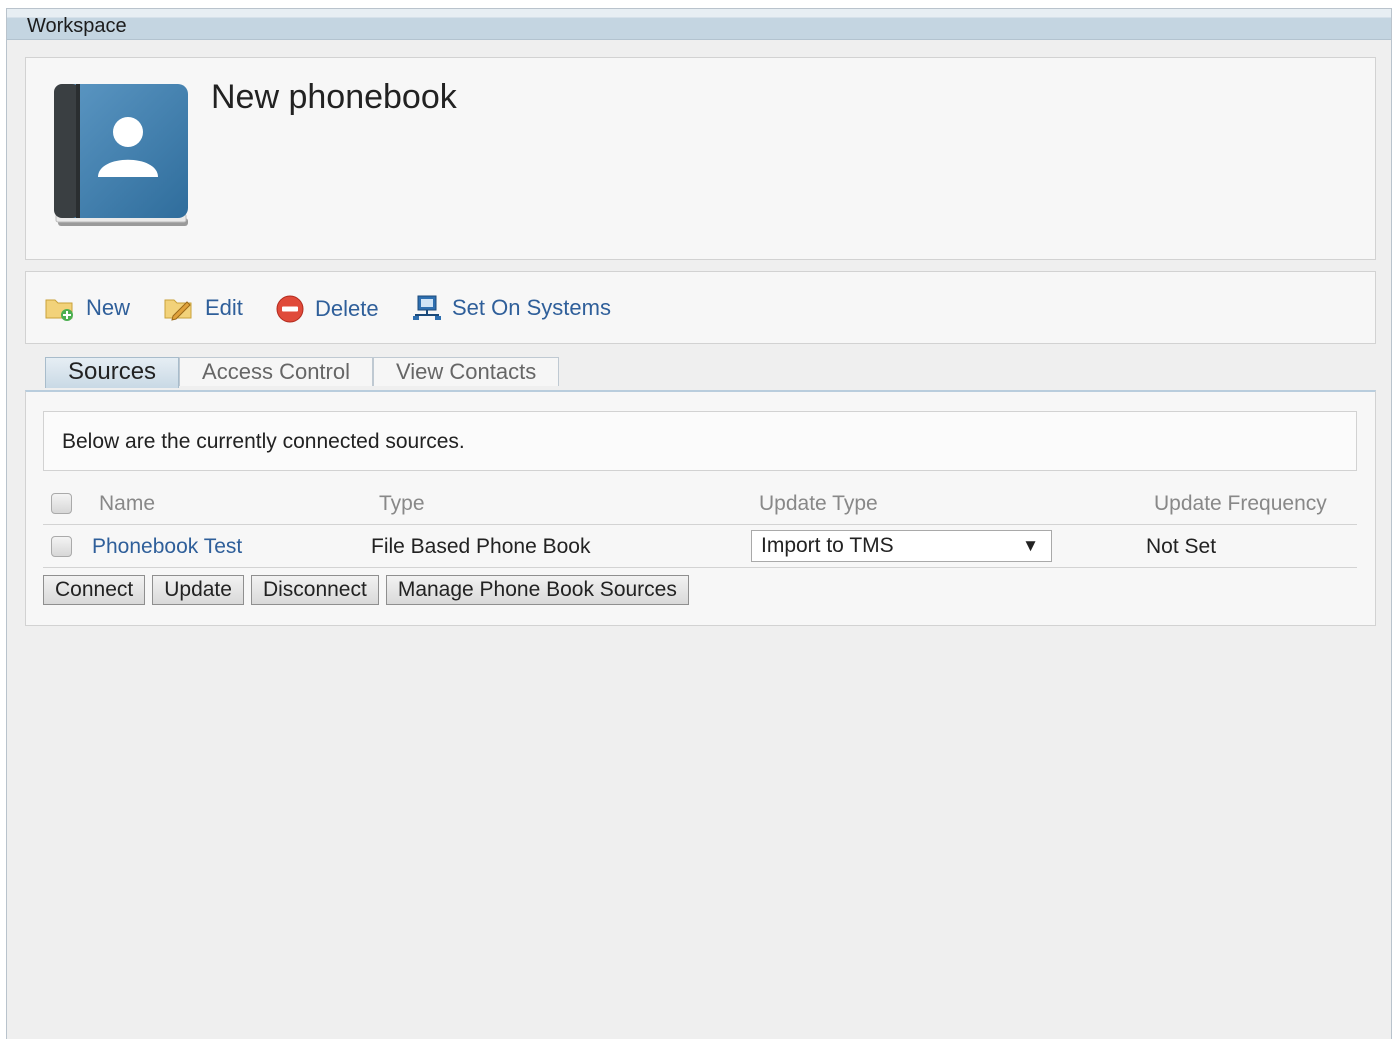 The height and width of the screenshot is (1039, 1399). Describe the element at coordinates (112, 372) in the screenshot. I see `tab-sources: Sources` at that location.